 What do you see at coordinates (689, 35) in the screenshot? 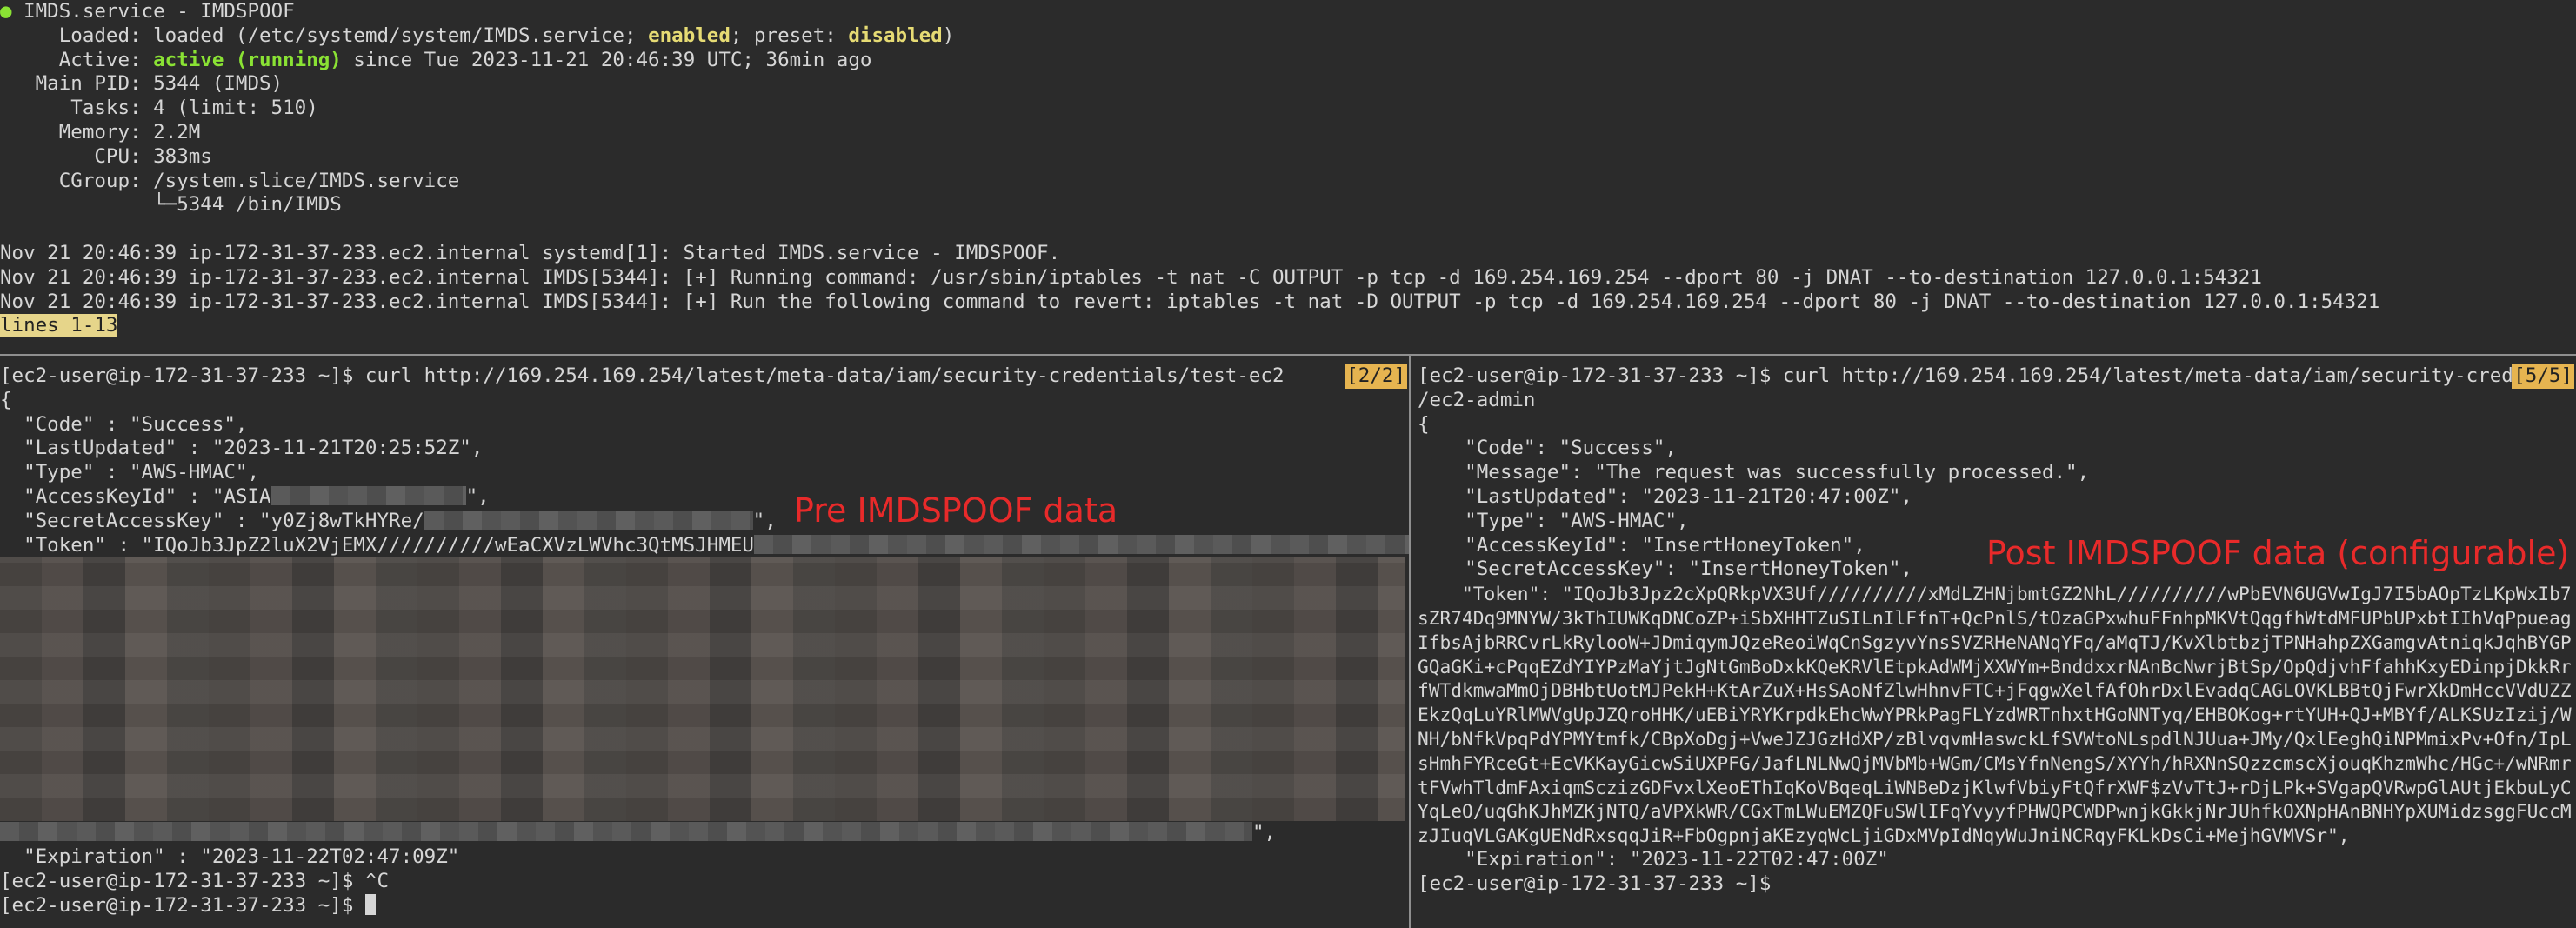
I see `enabled-value: enabled` at bounding box center [689, 35].